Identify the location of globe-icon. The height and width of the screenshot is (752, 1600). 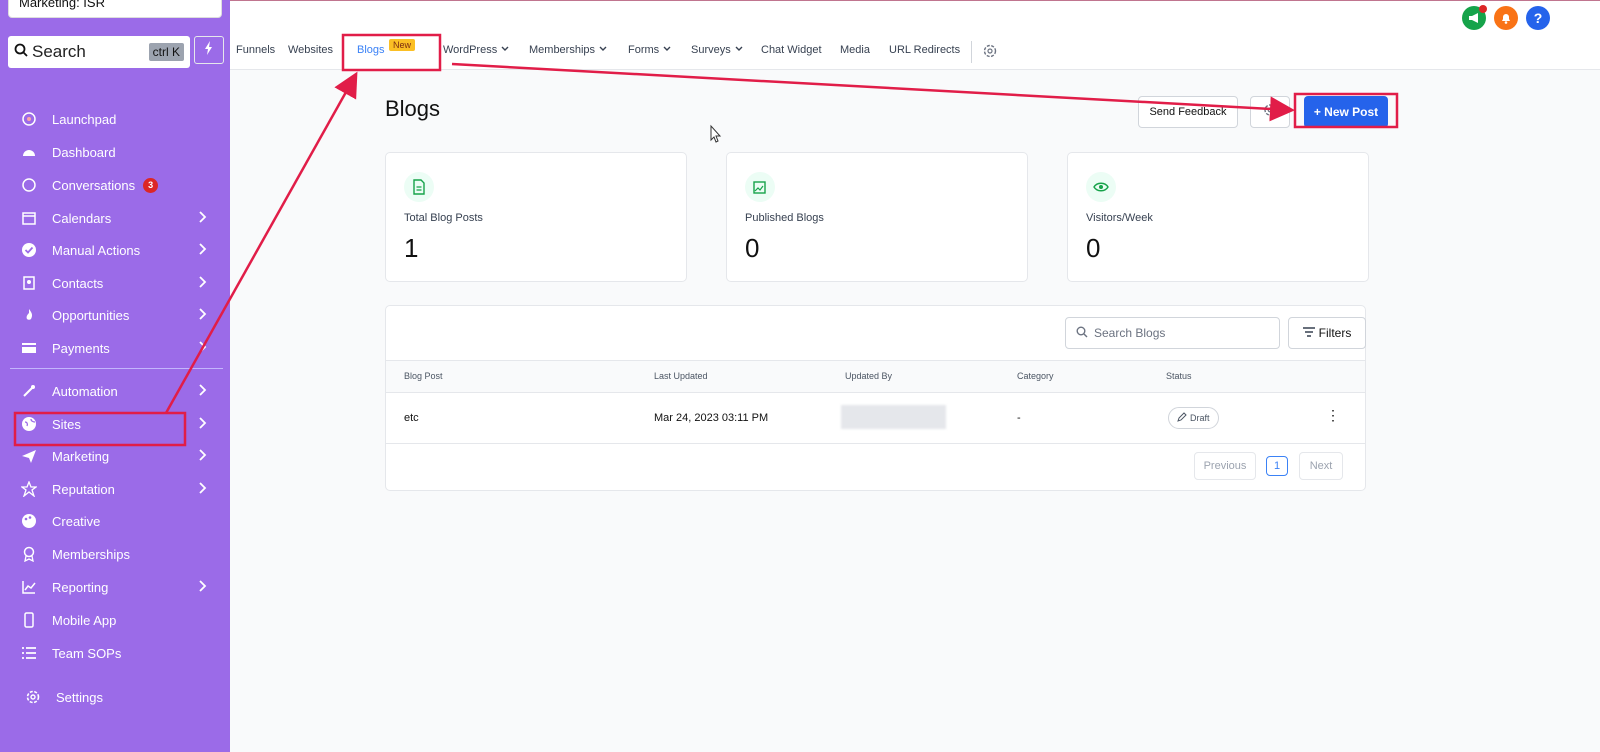
(29, 424).